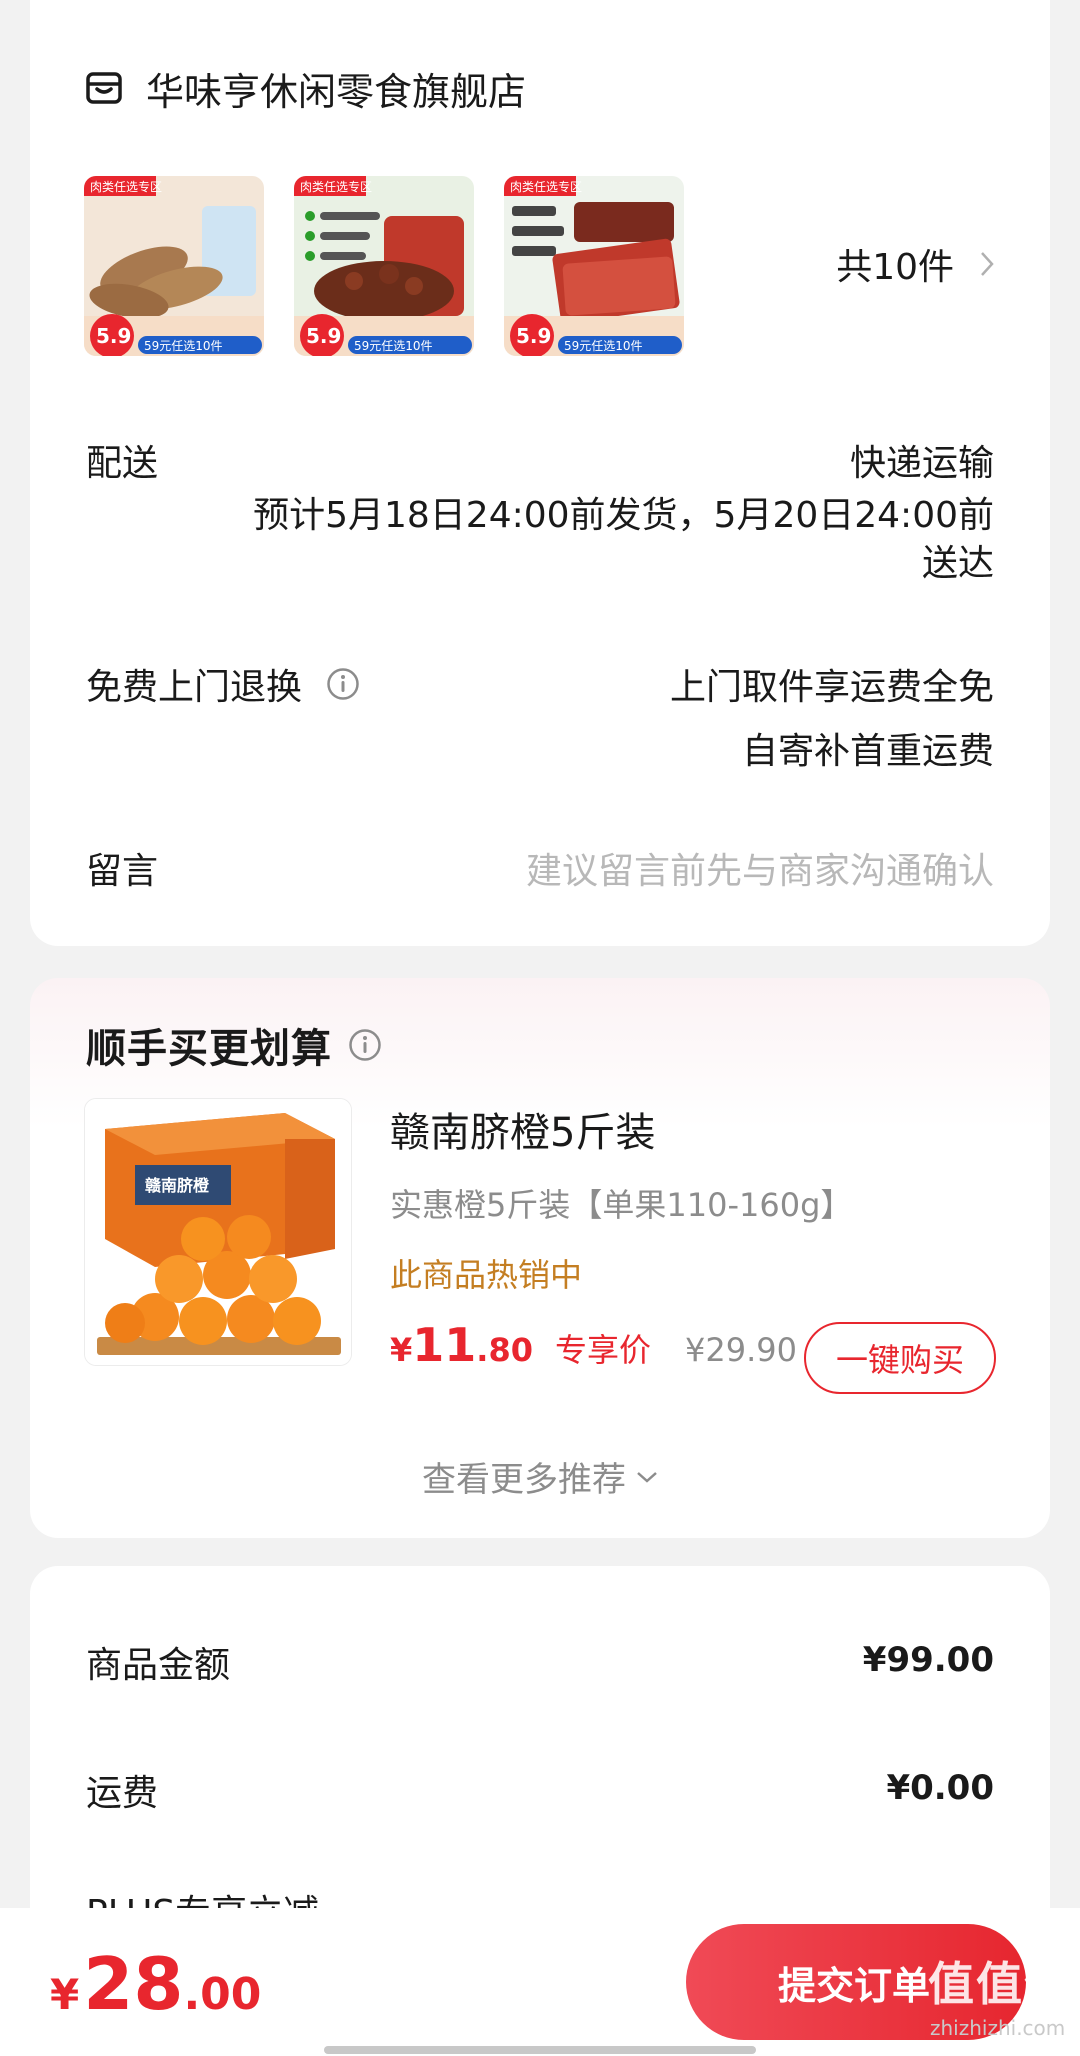 The width and height of the screenshot is (1080, 2056). What do you see at coordinates (222, 1994) in the screenshot?
I see `total-decimal: .00` at bounding box center [222, 1994].